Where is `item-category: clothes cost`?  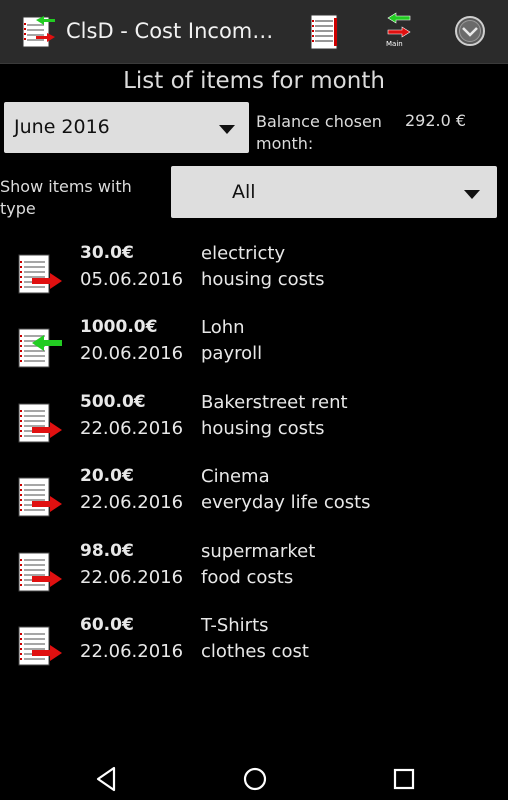 item-category: clothes cost is located at coordinates (255, 651).